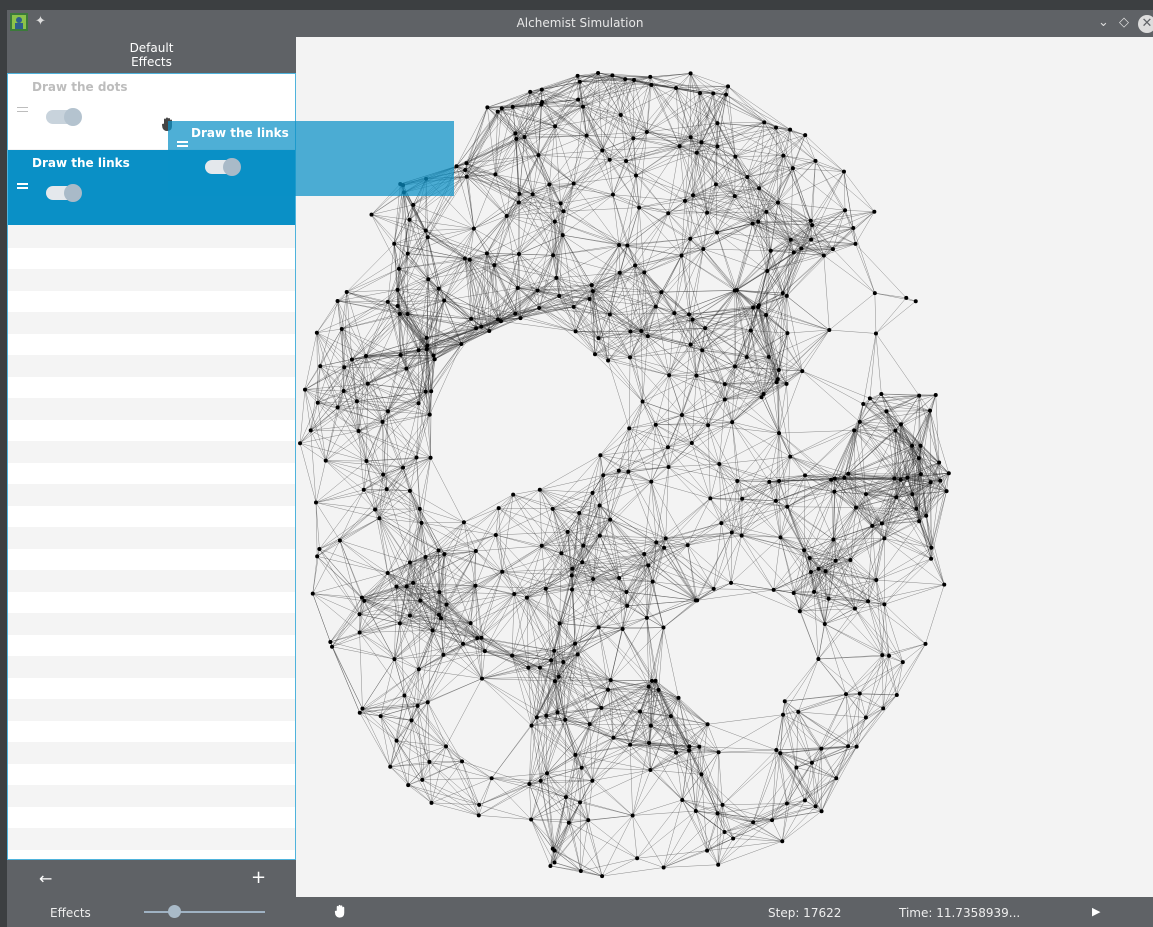 Image resolution: width=1153 pixels, height=927 pixels. What do you see at coordinates (1124, 23) in the screenshot?
I see `restore-icon: ◇` at bounding box center [1124, 23].